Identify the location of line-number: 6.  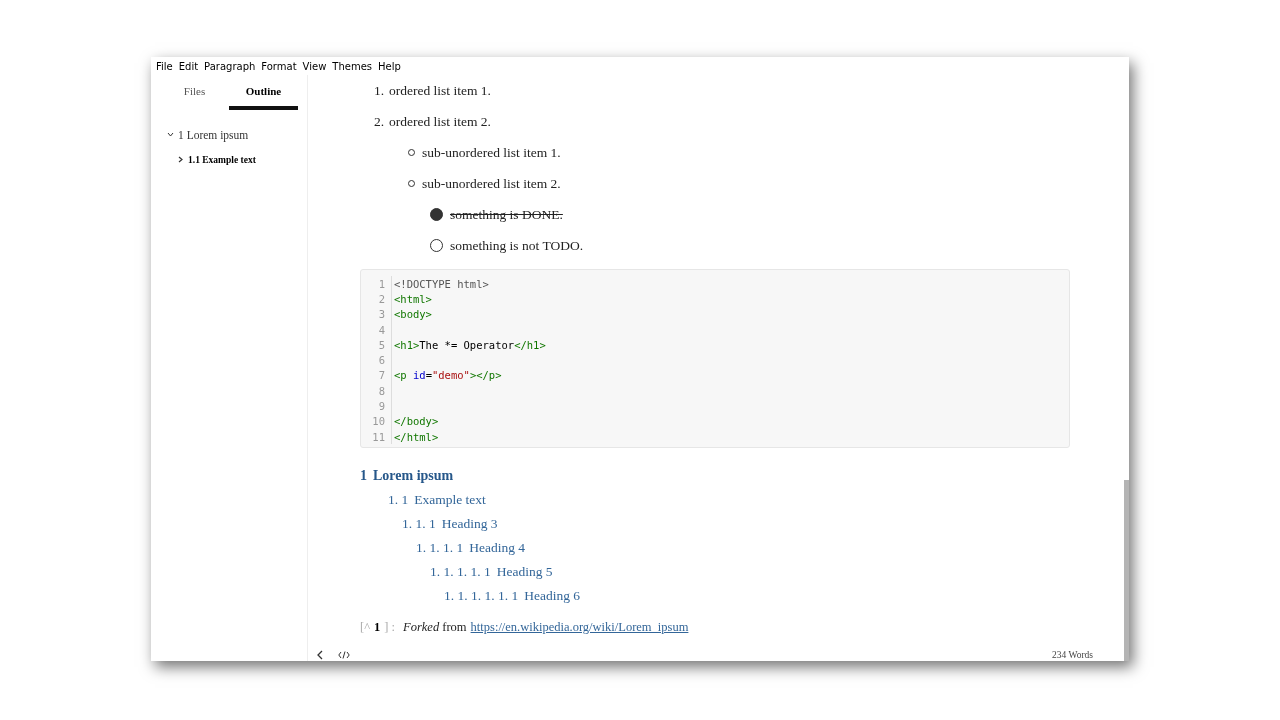
(376, 360).